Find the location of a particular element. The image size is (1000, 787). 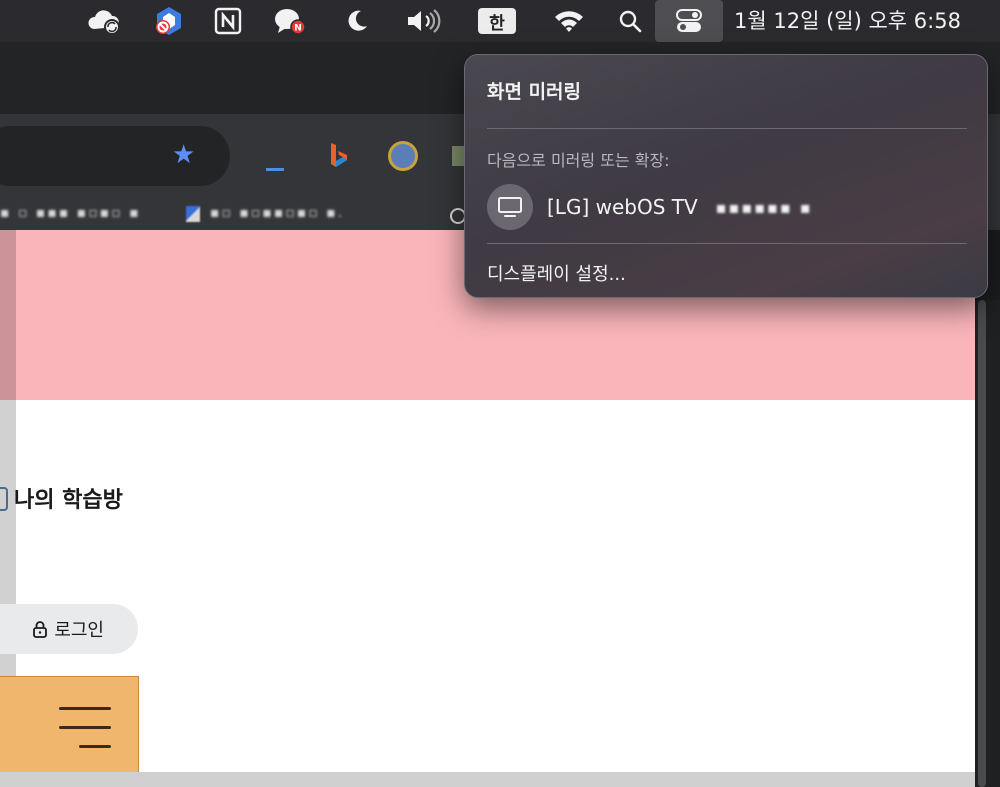

mirroring-device-item: [LG] webOS TV ▪▪▪▪▪▪ ▪ is located at coordinates (650, 207).